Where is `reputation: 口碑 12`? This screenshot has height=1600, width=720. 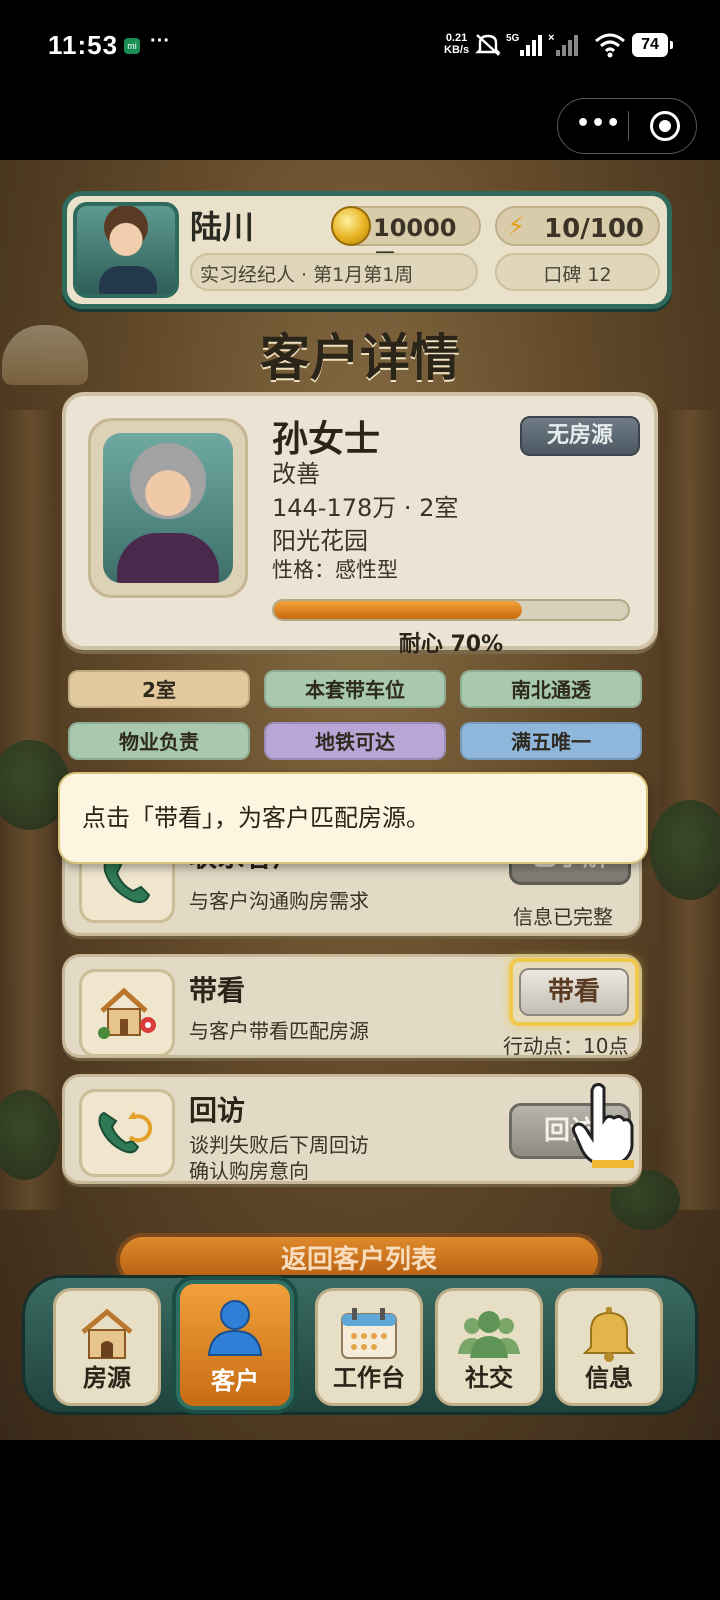
reputation: 口碑 12 is located at coordinates (577, 272).